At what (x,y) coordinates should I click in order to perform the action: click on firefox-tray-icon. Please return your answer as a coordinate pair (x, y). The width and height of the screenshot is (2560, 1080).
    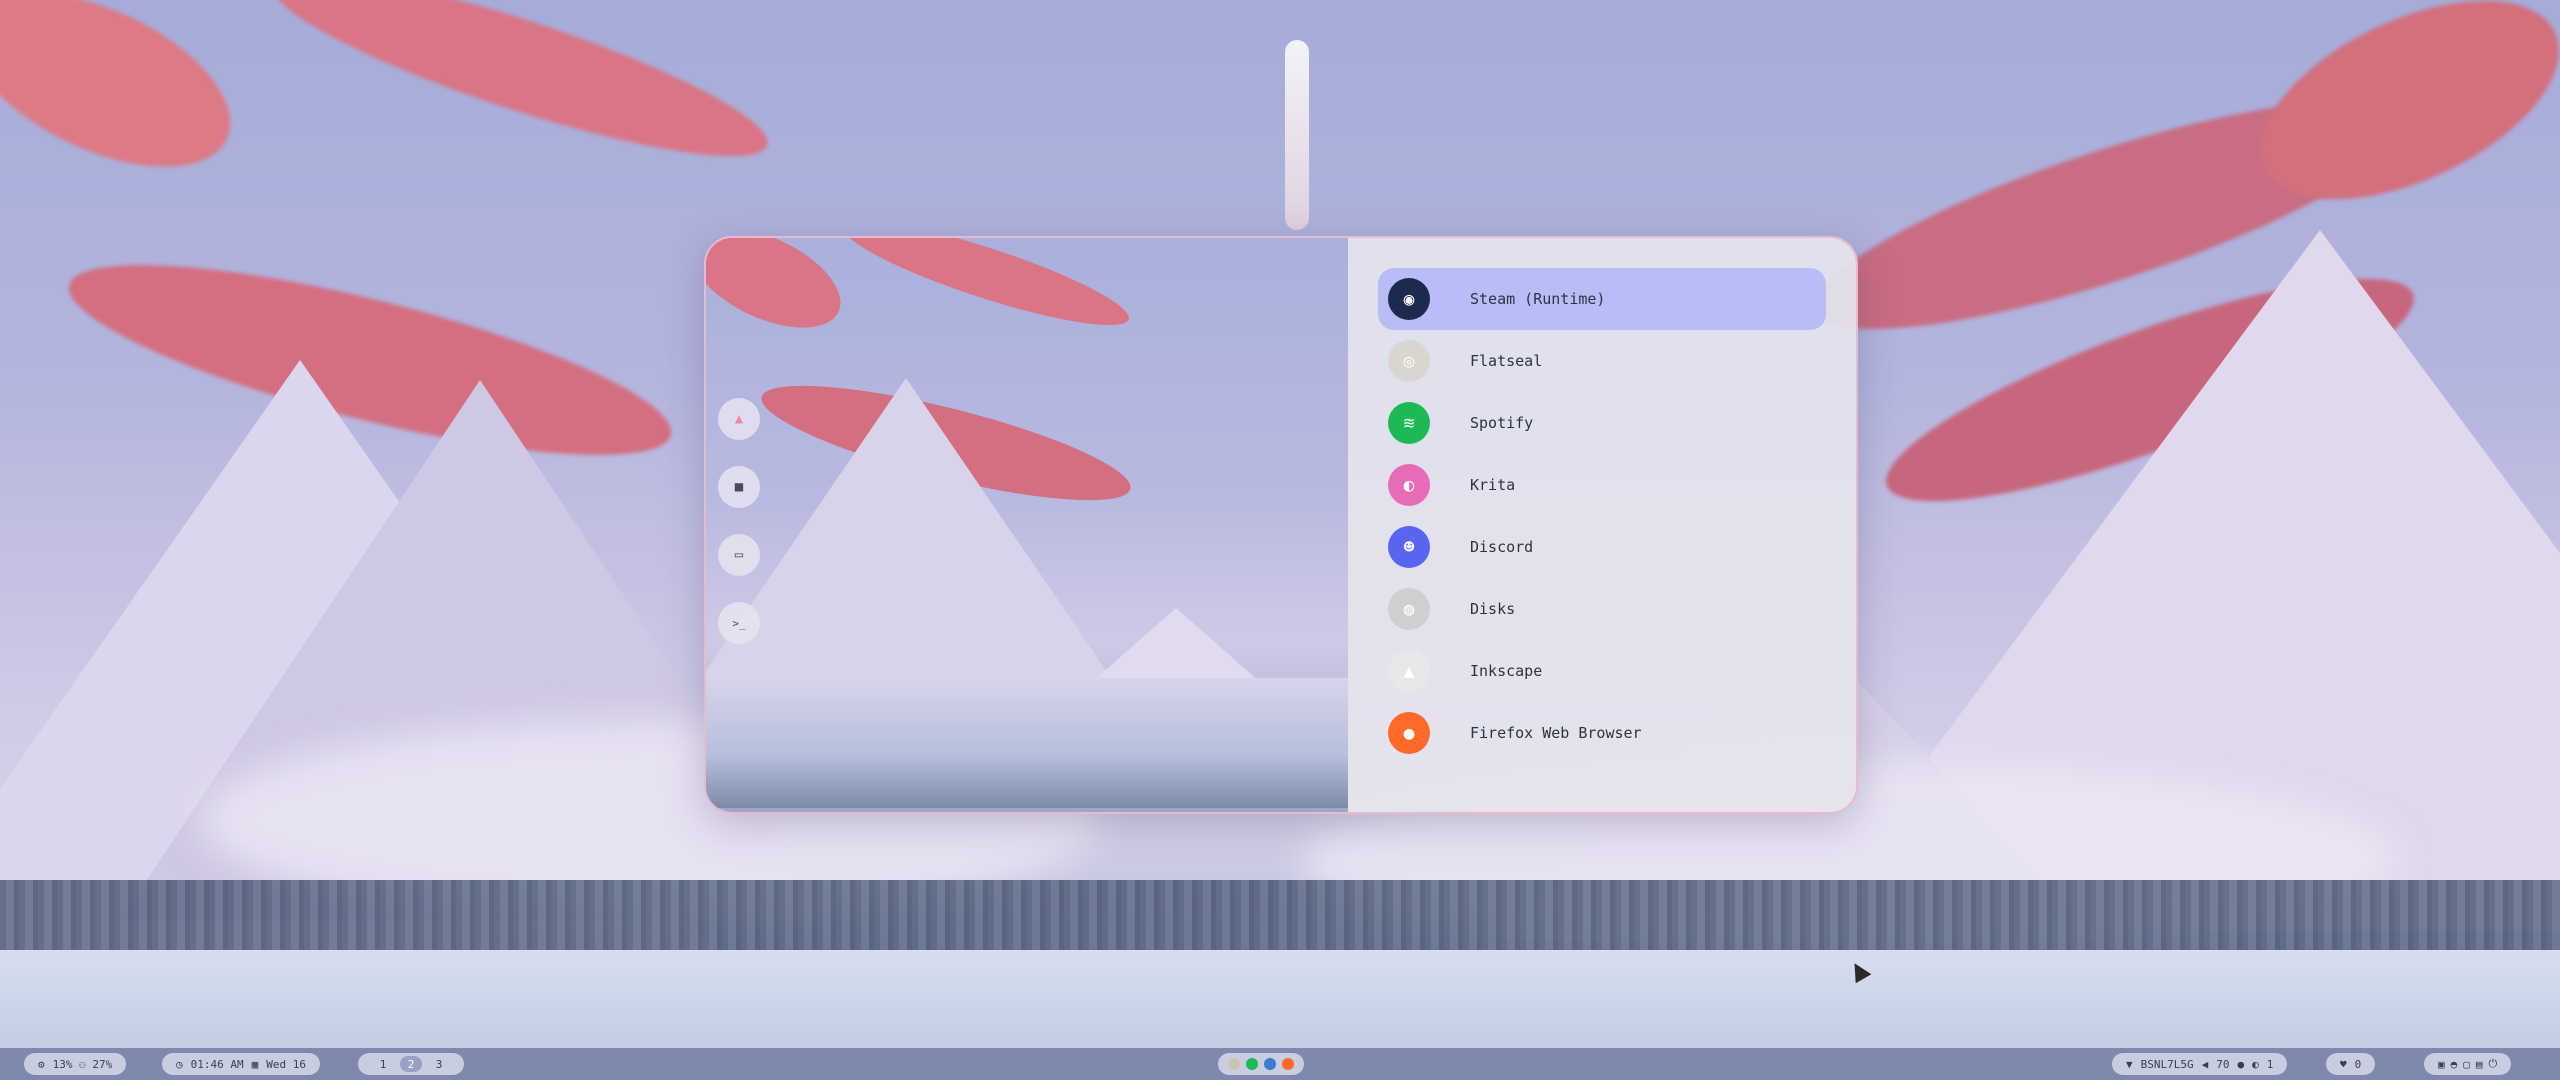
    Looking at the image, I should click on (1288, 1064).